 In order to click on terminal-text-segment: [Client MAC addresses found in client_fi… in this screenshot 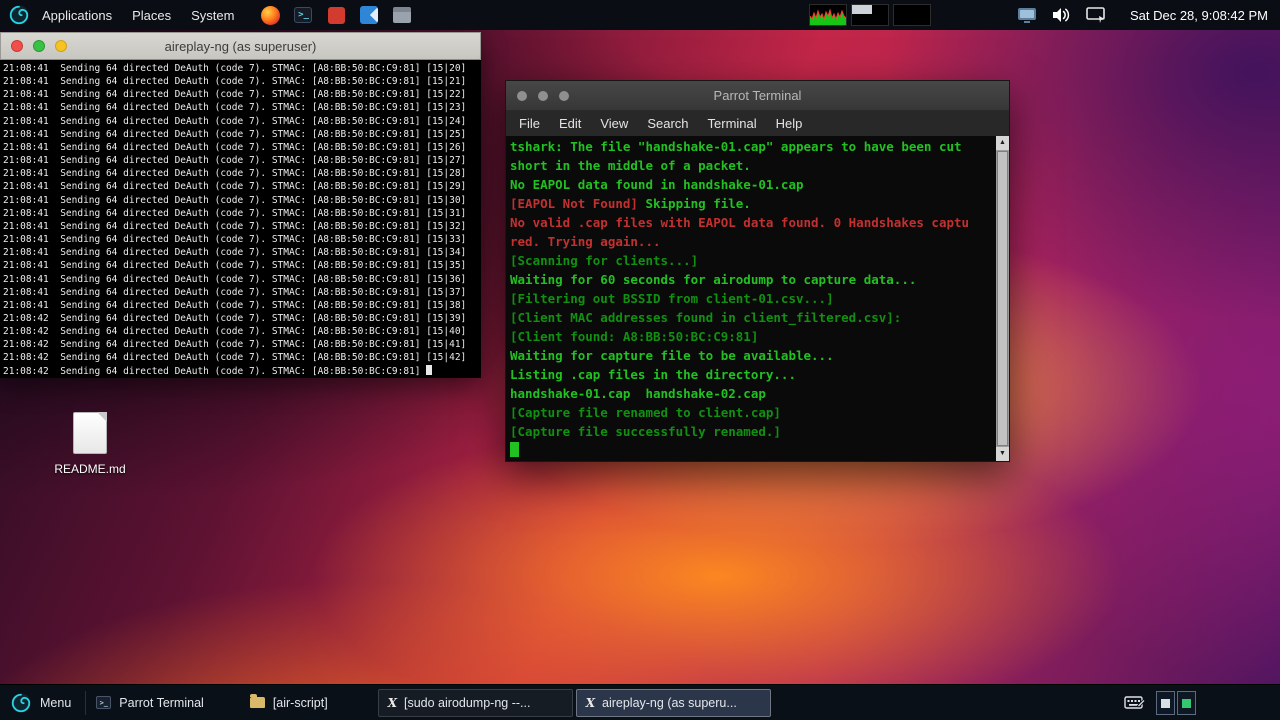, I will do `click(706, 317)`.